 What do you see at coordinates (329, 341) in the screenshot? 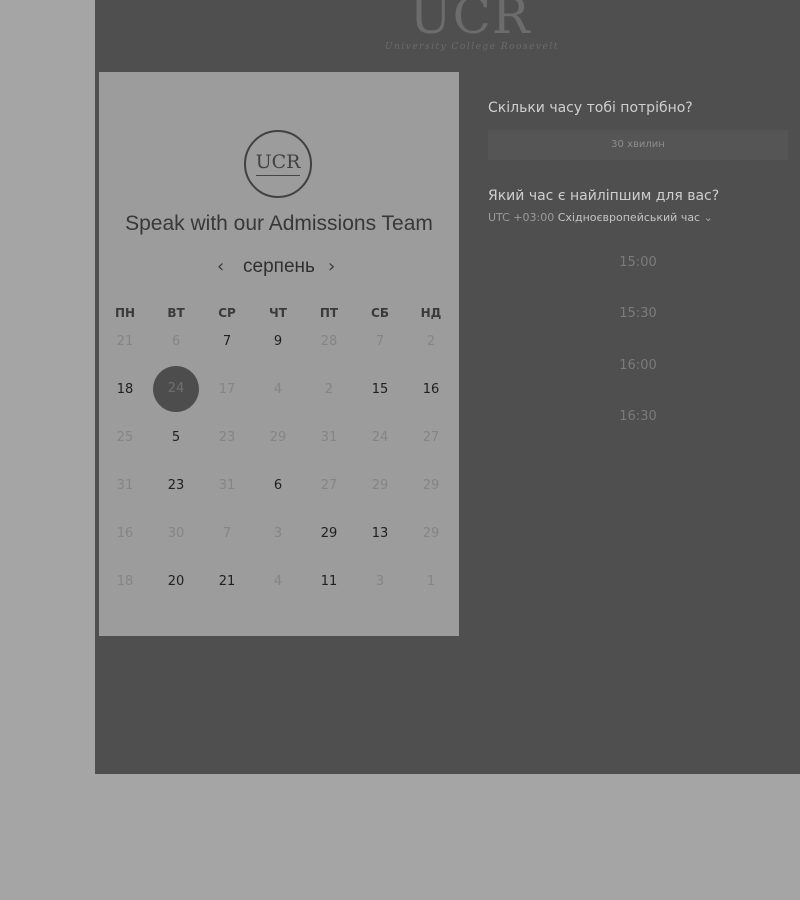
I see `unavailable-day: 28` at bounding box center [329, 341].